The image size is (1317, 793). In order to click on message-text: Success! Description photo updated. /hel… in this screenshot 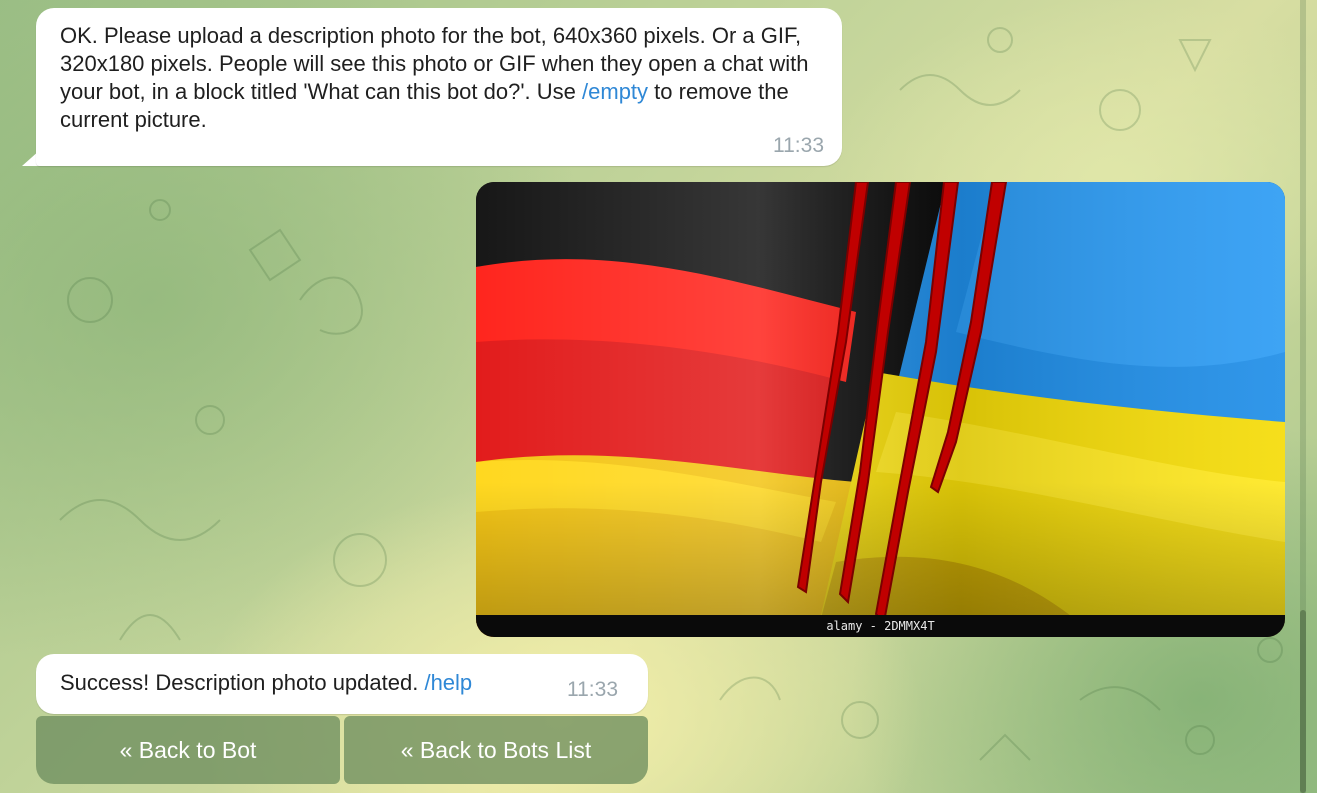, I will do `click(266, 682)`.